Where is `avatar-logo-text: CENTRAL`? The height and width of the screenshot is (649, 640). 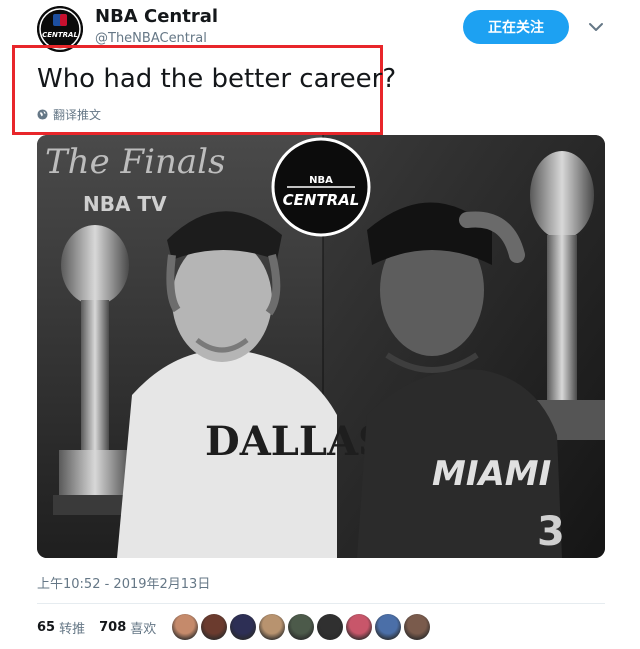
avatar-logo-text: CENTRAL is located at coordinates (60, 35).